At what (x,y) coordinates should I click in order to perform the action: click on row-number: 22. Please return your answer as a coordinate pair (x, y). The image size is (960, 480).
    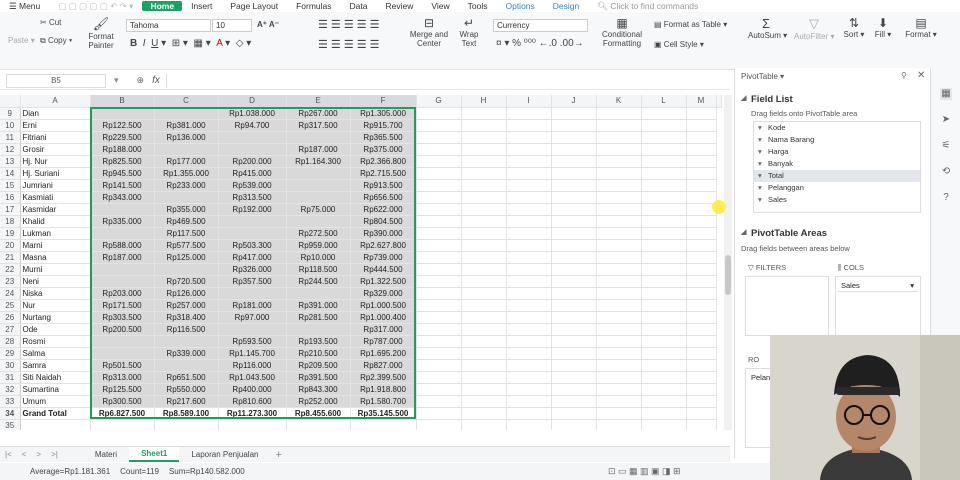
    Looking at the image, I should click on (10, 269).